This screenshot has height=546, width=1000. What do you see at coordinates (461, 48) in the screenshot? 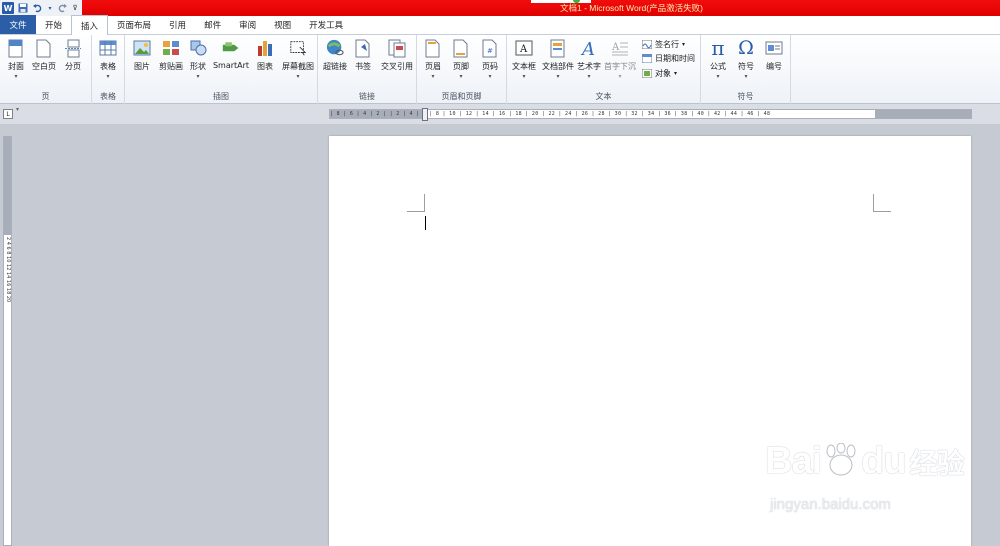
I see `footer-icon` at bounding box center [461, 48].